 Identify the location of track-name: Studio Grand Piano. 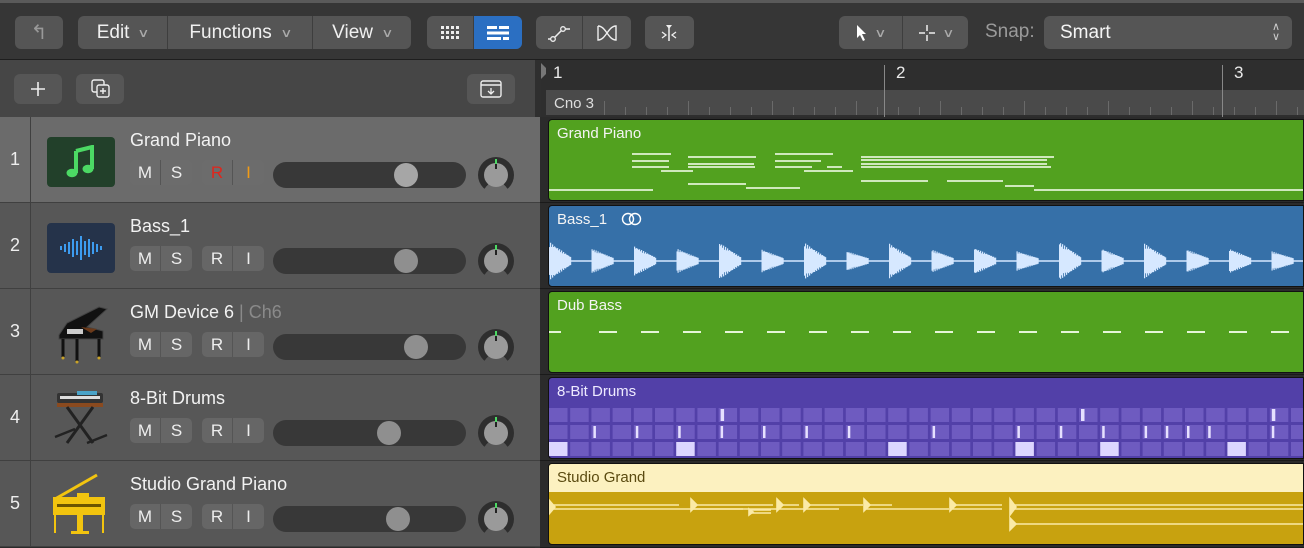
(208, 484).